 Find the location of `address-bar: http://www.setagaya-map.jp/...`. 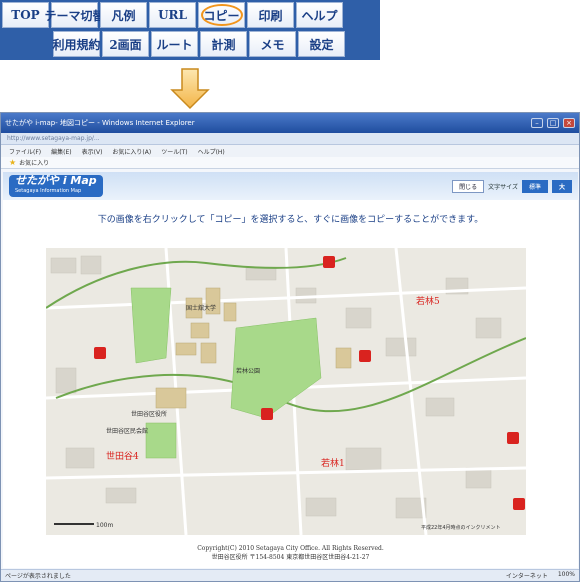

address-bar: http://www.setagaya-map.jp/... is located at coordinates (290, 139).